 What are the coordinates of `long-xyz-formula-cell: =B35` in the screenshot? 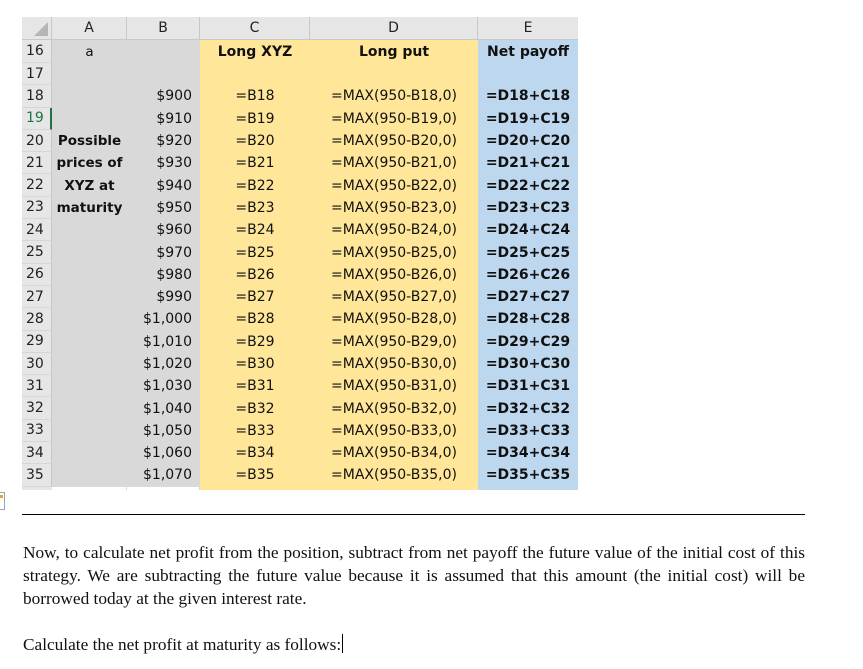 It's located at (255, 475).